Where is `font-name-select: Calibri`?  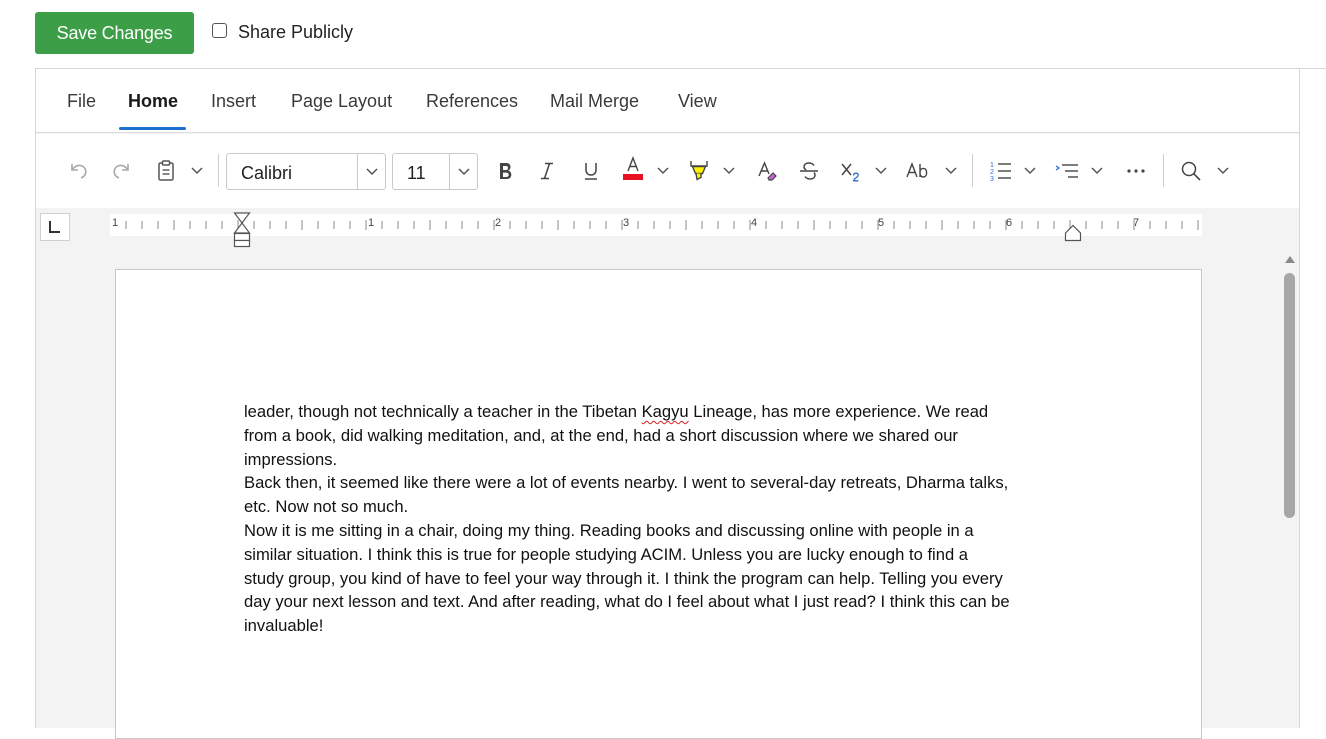 font-name-select: Calibri is located at coordinates (306, 171).